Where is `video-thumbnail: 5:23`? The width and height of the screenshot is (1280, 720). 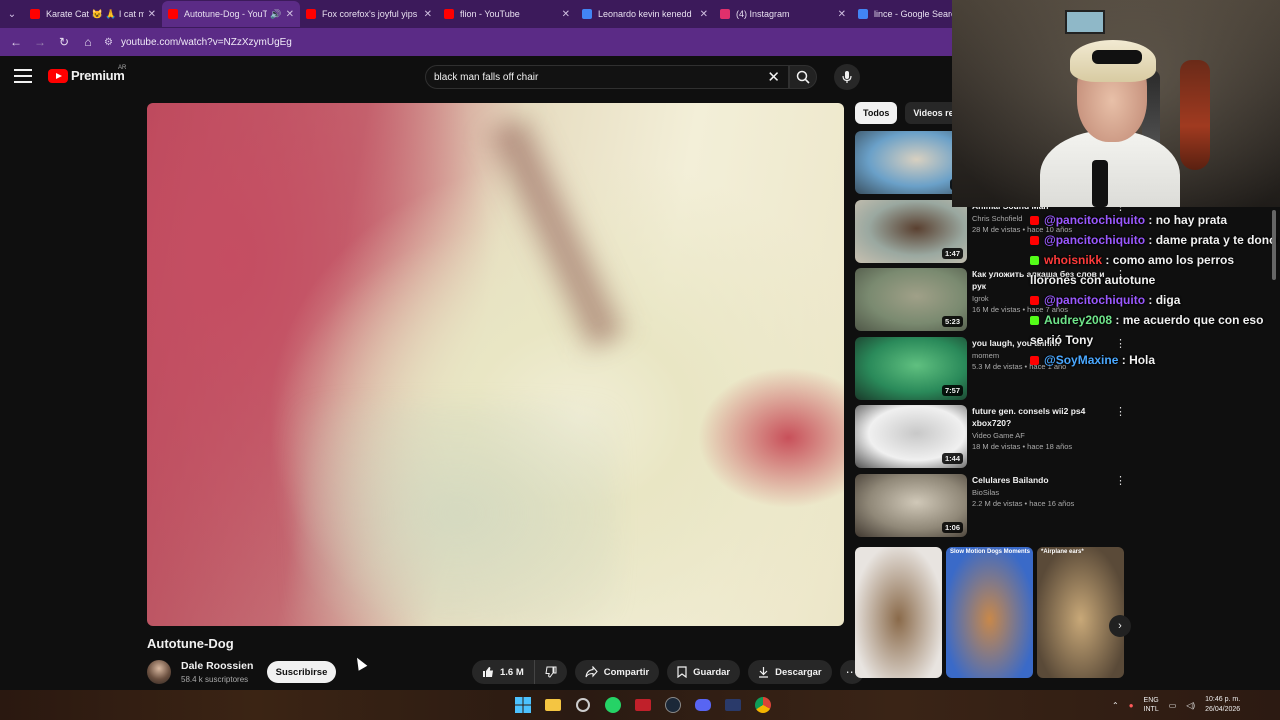 video-thumbnail: 5:23 is located at coordinates (911, 299).